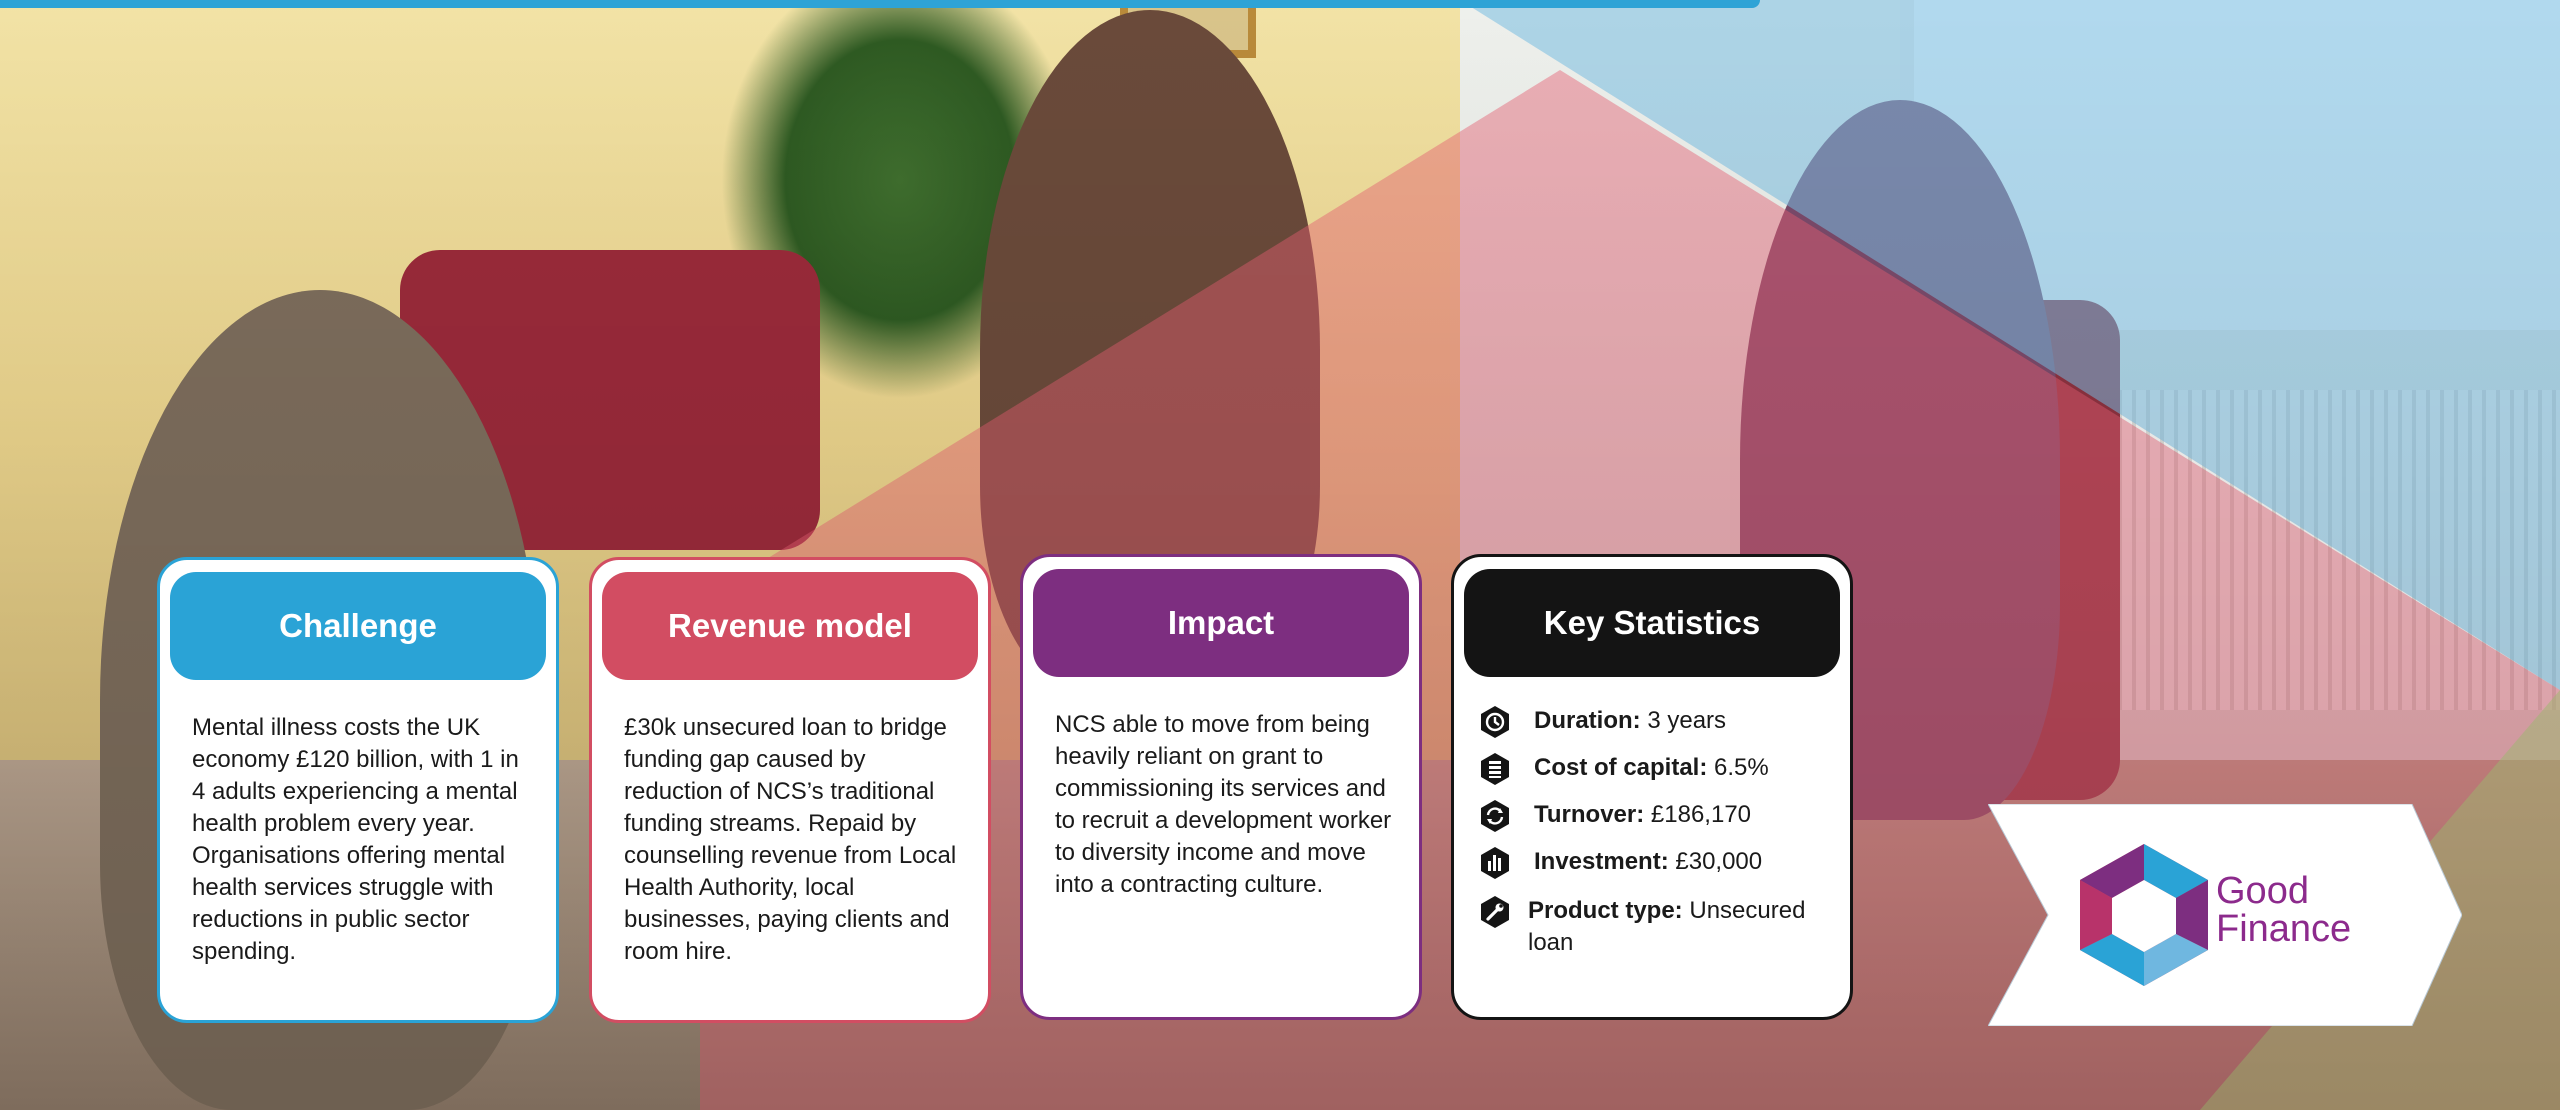 The height and width of the screenshot is (1110, 2560). What do you see at coordinates (1653, 927) in the screenshot?
I see `stat-product-type: Product type: Unsecured loan` at bounding box center [1653, 927].